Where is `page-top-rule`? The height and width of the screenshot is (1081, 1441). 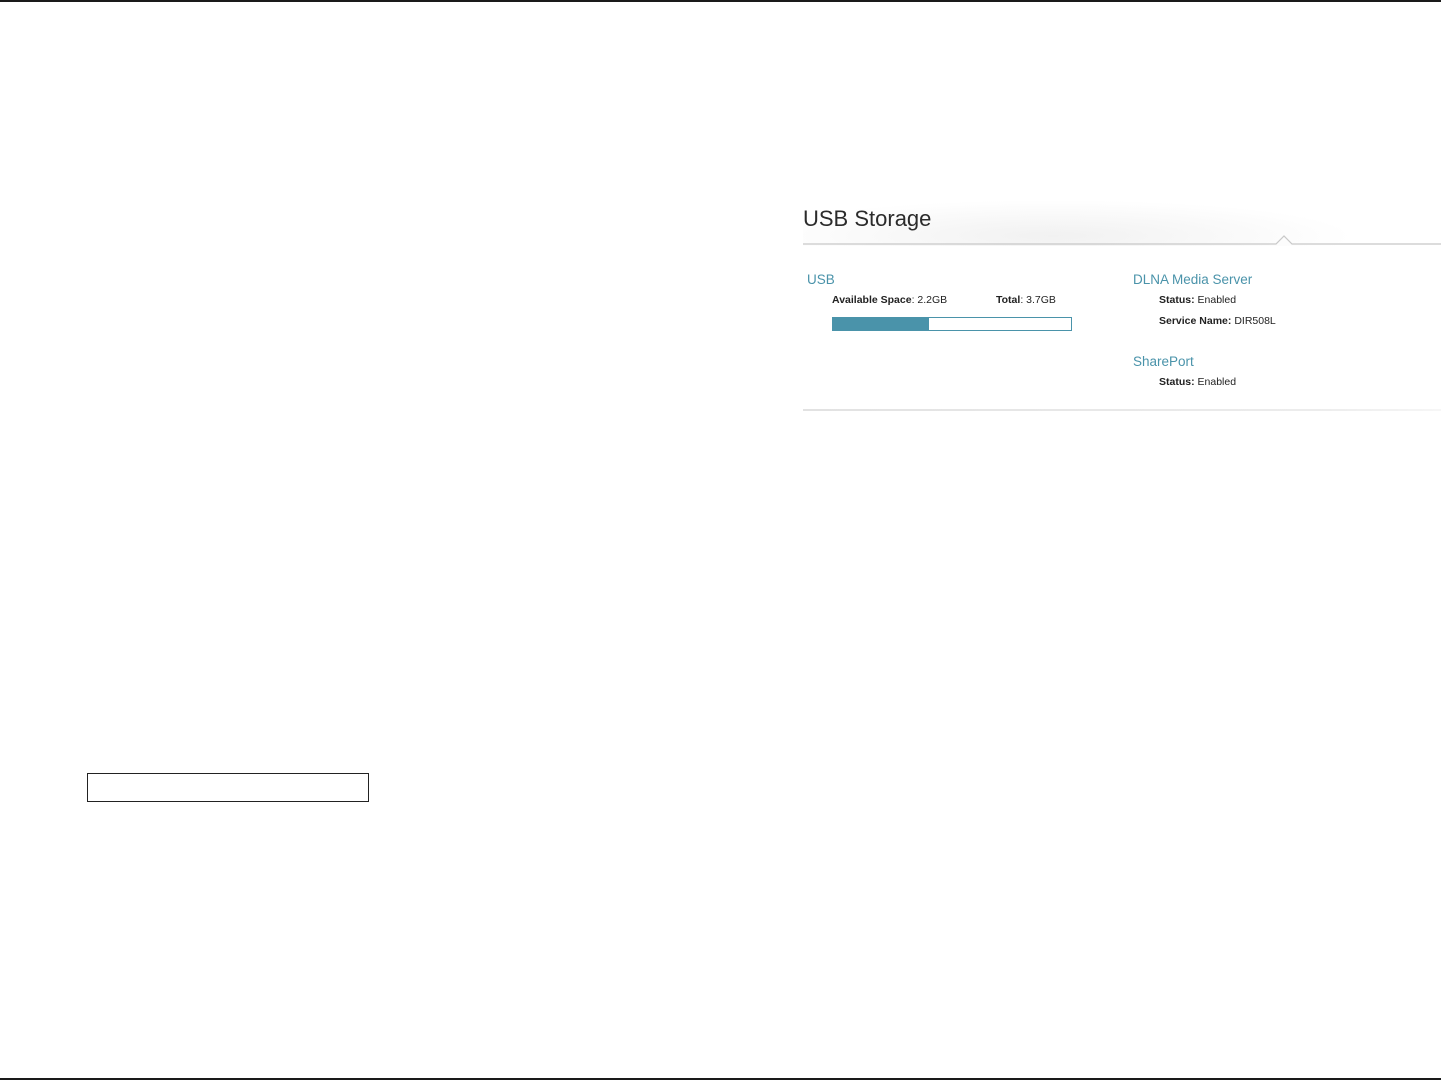 page-top-rule is located at coordinates (720, 1).